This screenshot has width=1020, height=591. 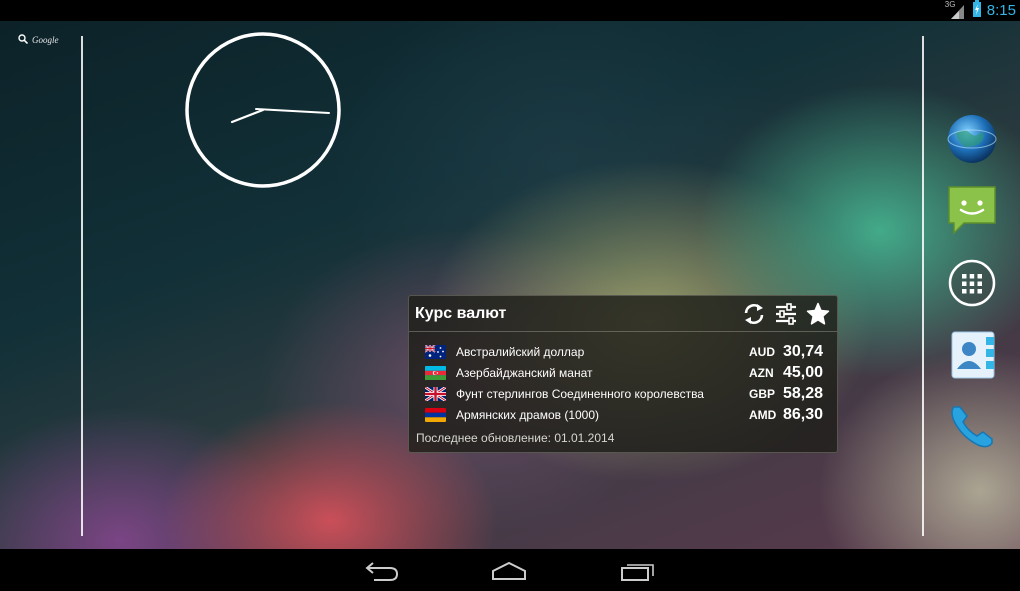 I want to click on currency-rate-value: 58,28, so click(x=803, y=393).